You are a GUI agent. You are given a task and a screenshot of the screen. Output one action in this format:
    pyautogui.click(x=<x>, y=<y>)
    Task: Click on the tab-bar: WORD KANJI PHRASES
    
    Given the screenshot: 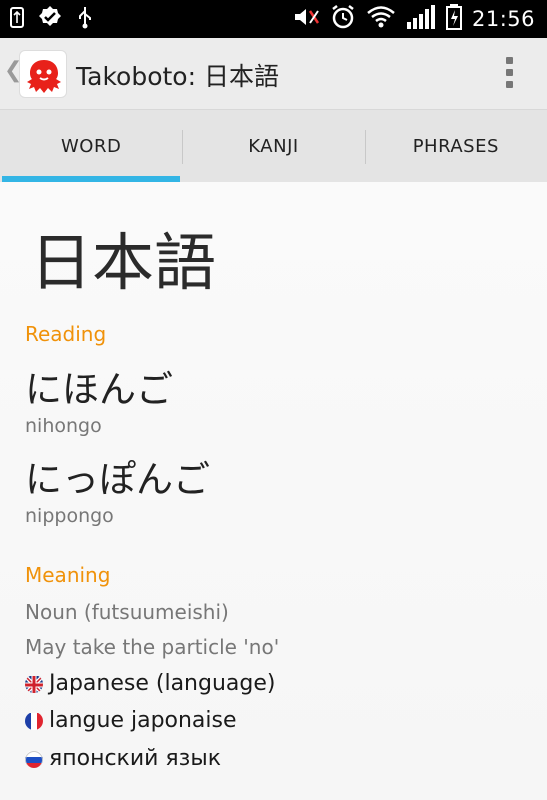 What is the action you would take?
    pyautogui.click(x=273, y=146)
    